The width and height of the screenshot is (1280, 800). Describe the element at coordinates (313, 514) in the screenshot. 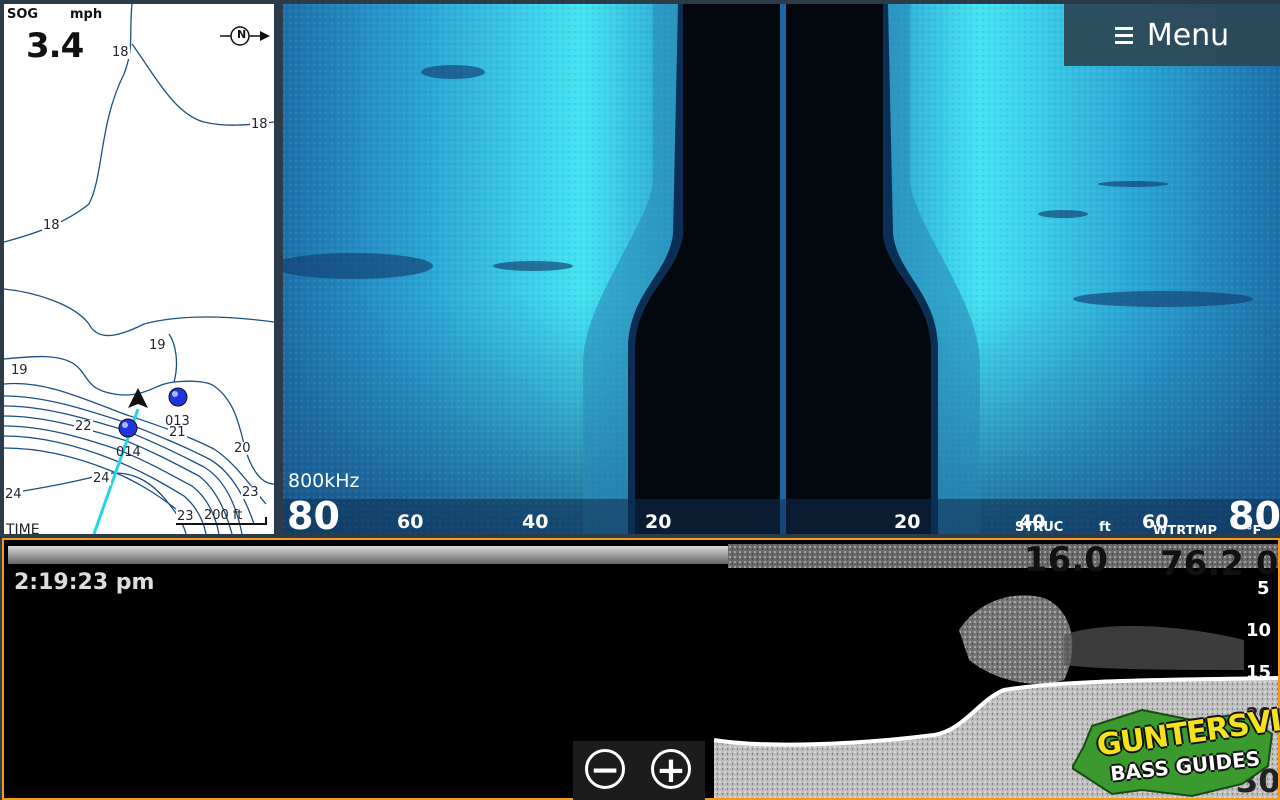

I see `range-left: 80` at that location.